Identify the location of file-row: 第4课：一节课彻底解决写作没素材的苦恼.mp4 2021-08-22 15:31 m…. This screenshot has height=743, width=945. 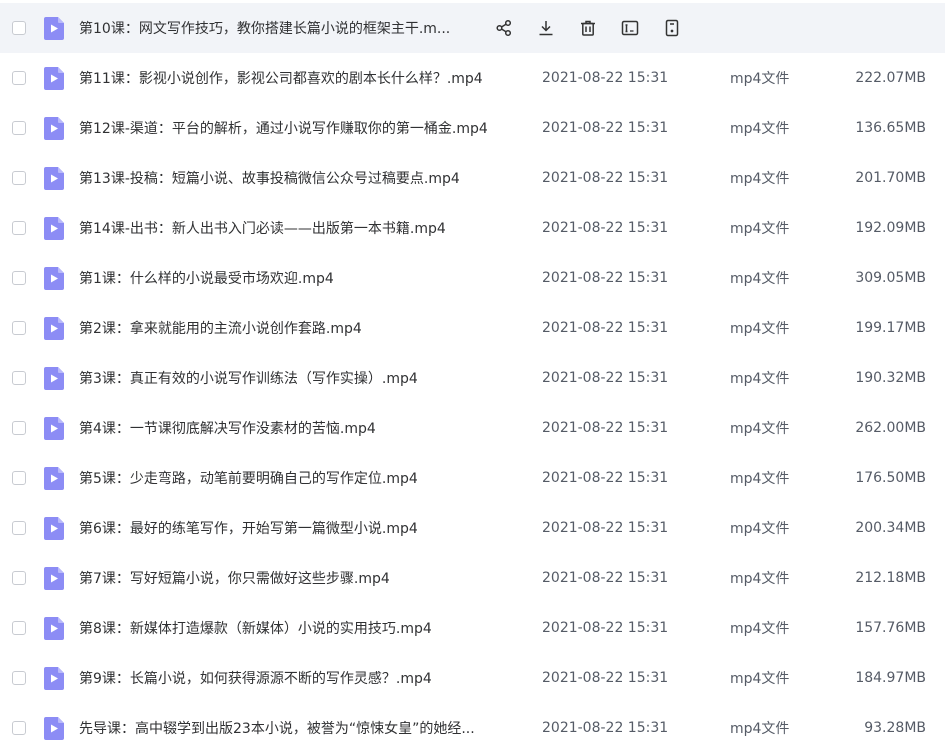
(472, 428).